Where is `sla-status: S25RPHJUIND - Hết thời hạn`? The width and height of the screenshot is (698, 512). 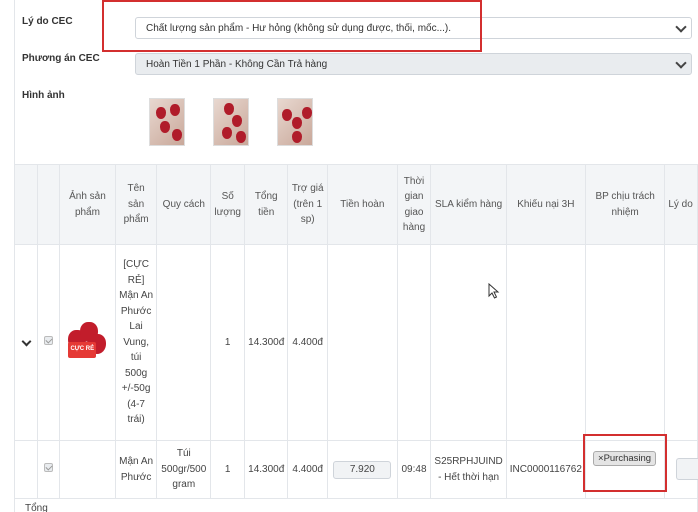
sla-status: S25RPHJUIND - Hết thời hạn is located at coordinates (468, 469).